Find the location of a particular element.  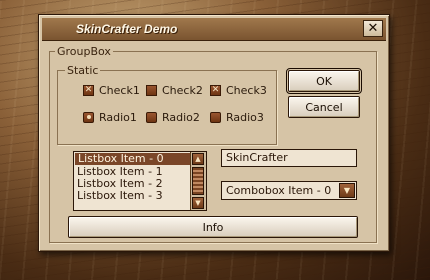

radio1-radio: Radio1 is located at coordinates (110, 117).